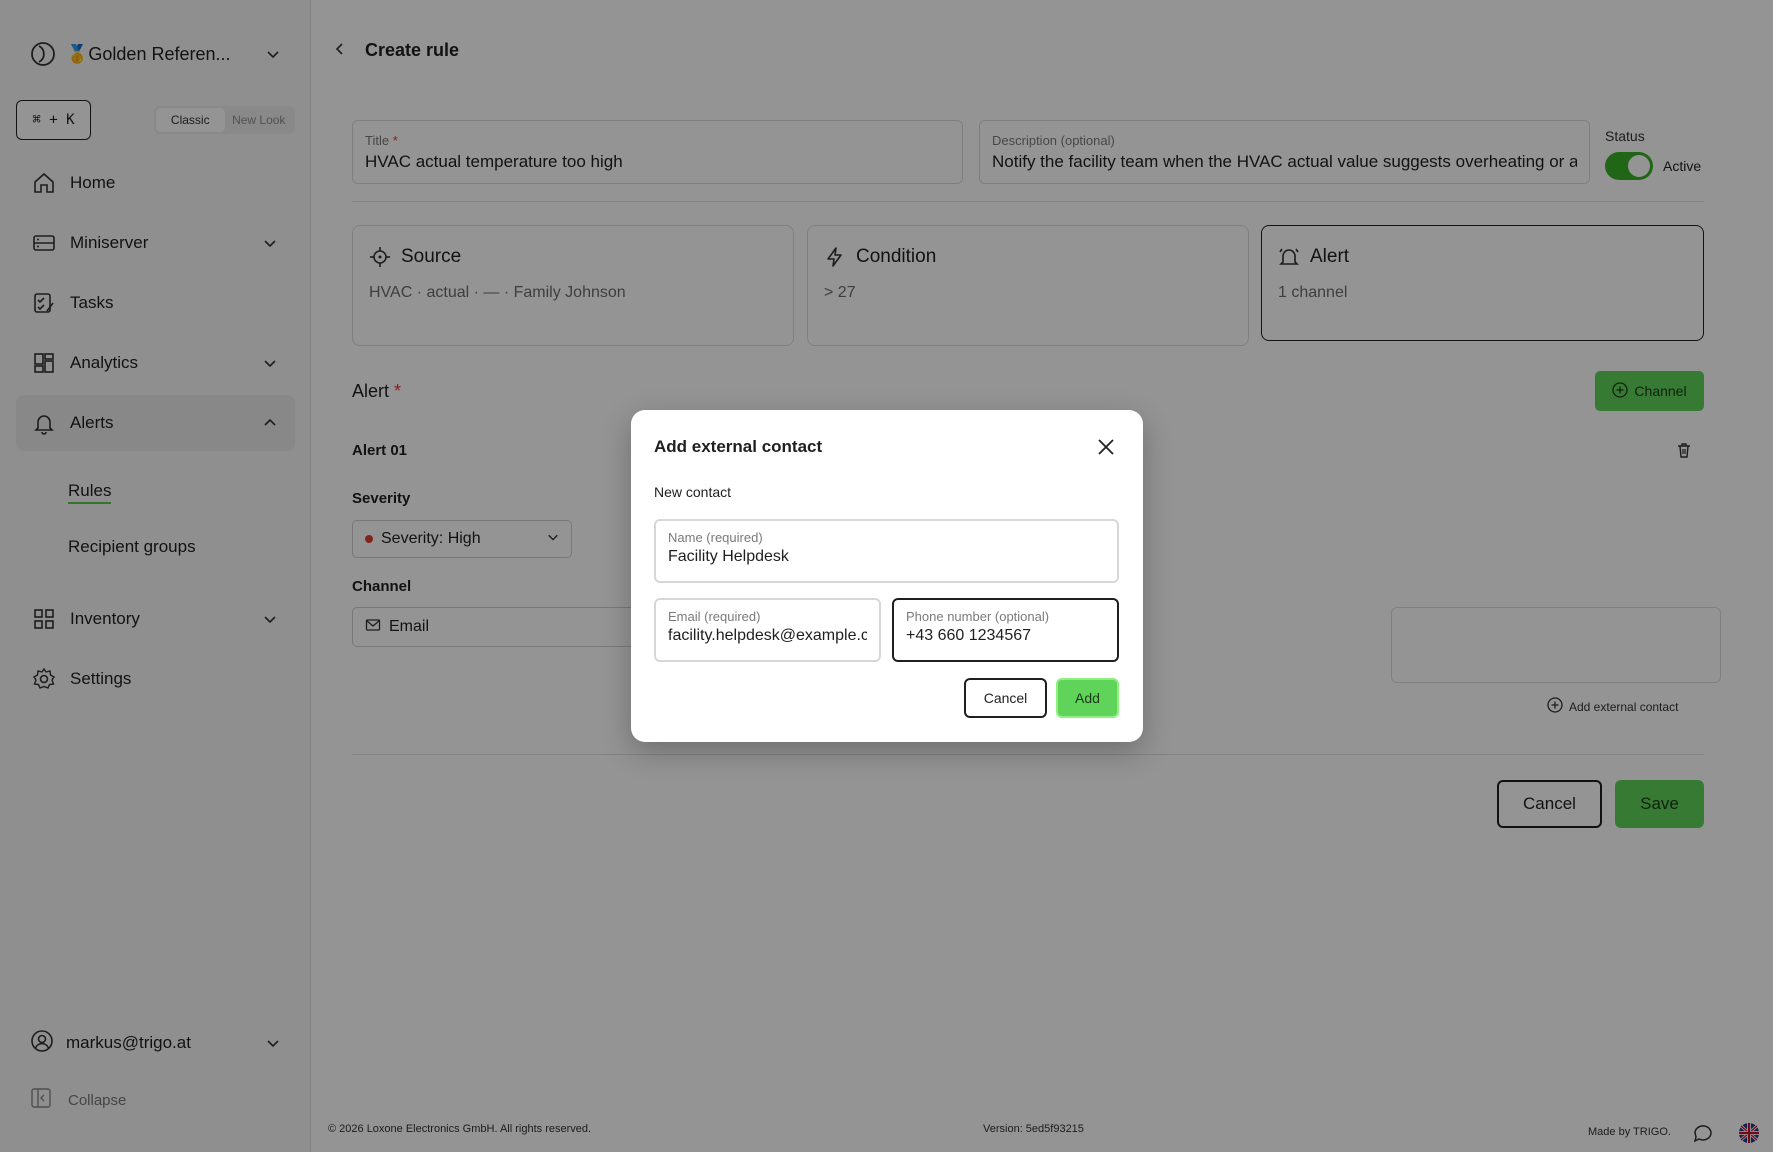  I want to click on phone-field: Phone number (optional) +43 660 1234567, so click(1005, 630).